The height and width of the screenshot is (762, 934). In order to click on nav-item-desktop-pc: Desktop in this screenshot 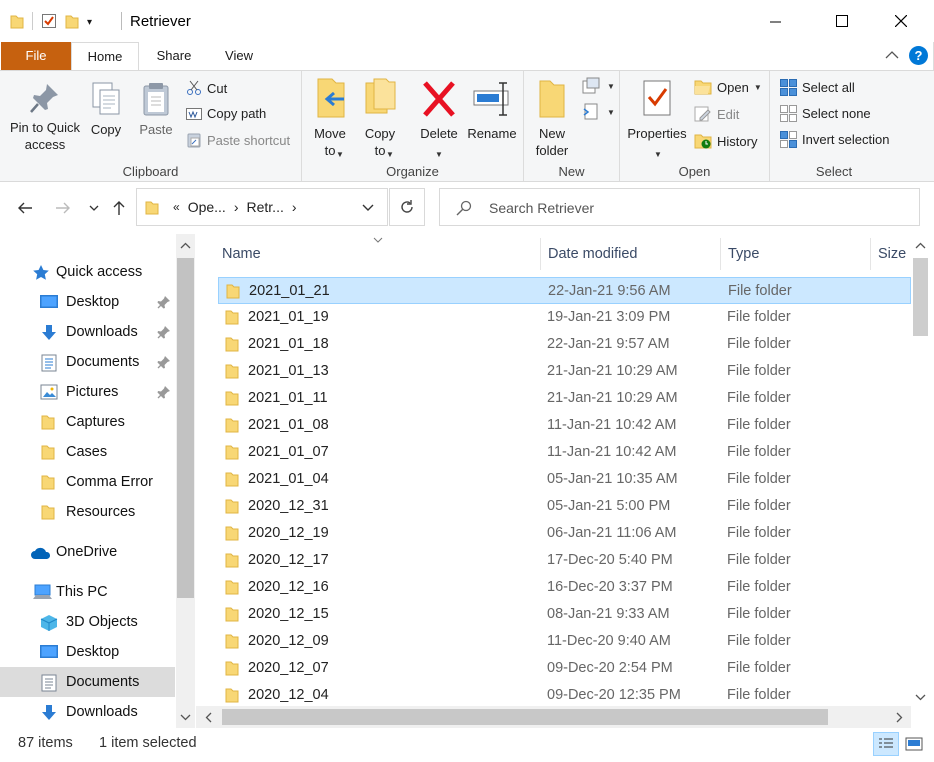, I will do `click(87, 652)`.